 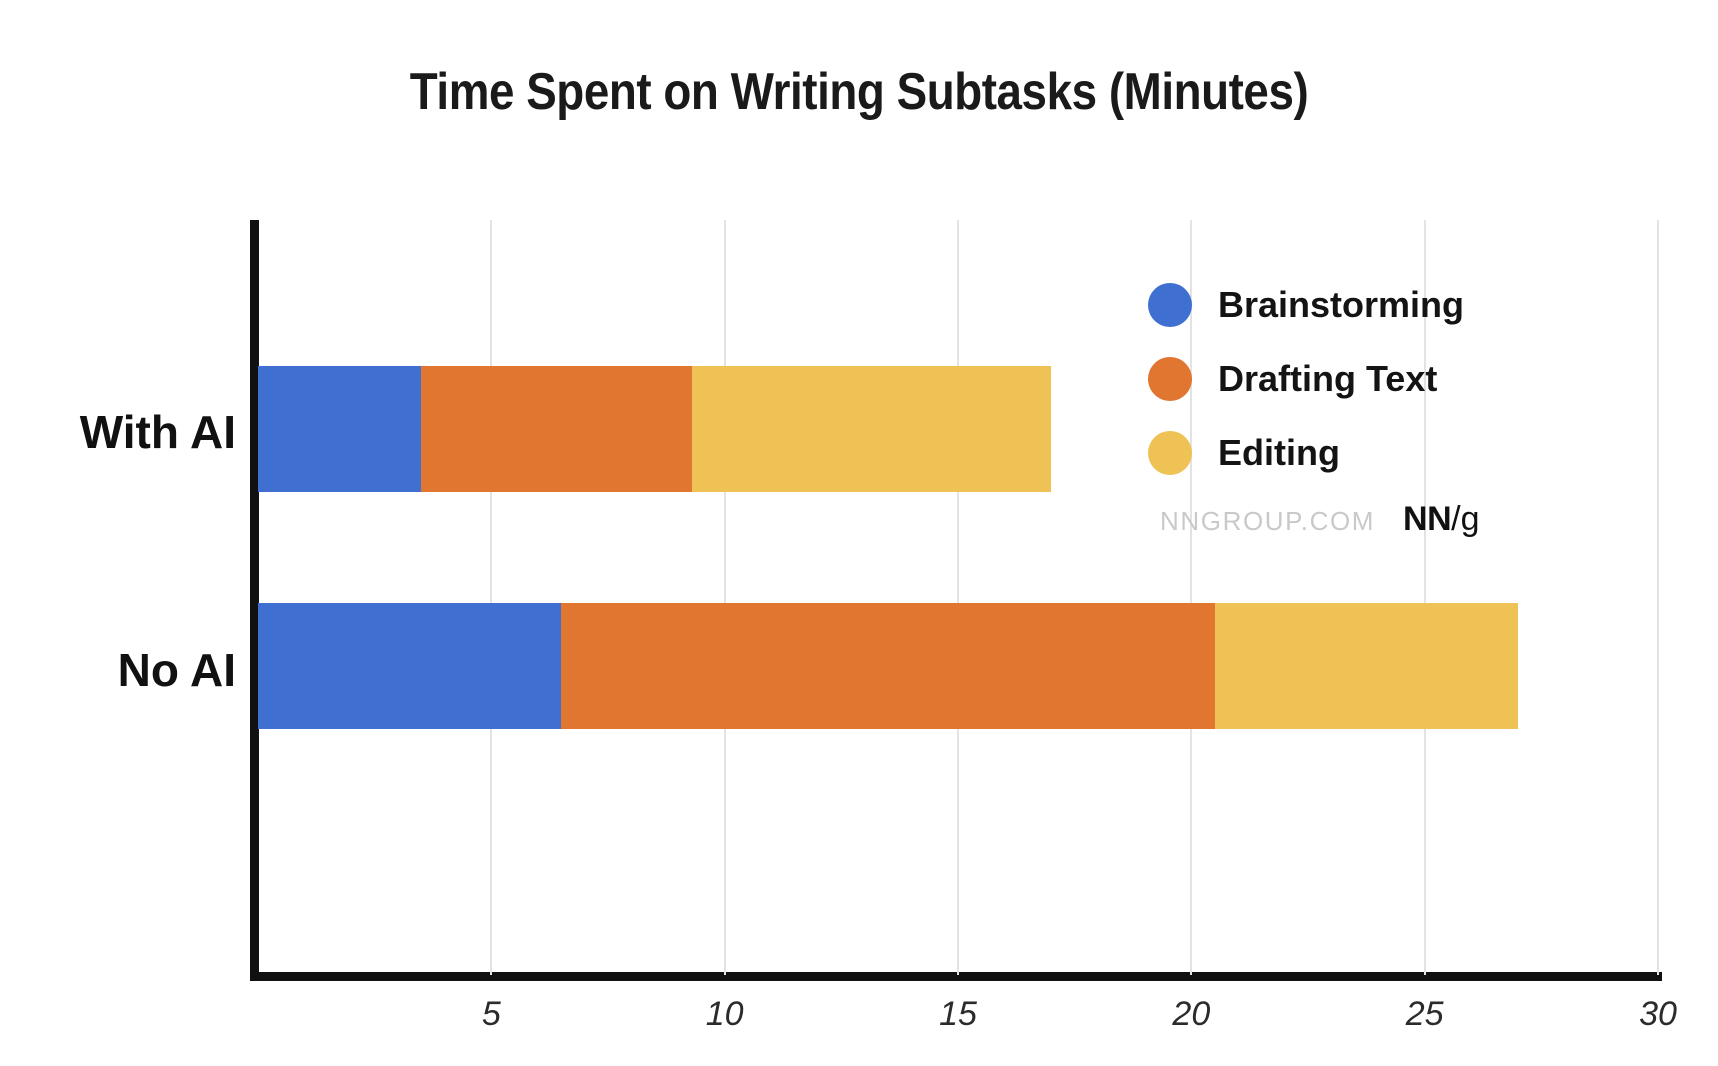 I want to click on bar-segment-editing-no-ai, so click(x=1366, y=666).